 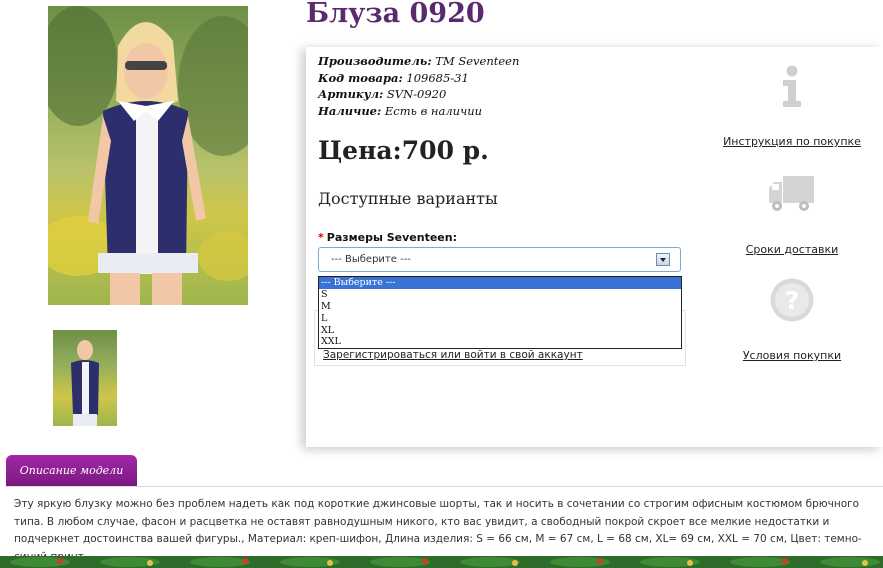 I want to click on info-icon, so click(x=792, y=86).